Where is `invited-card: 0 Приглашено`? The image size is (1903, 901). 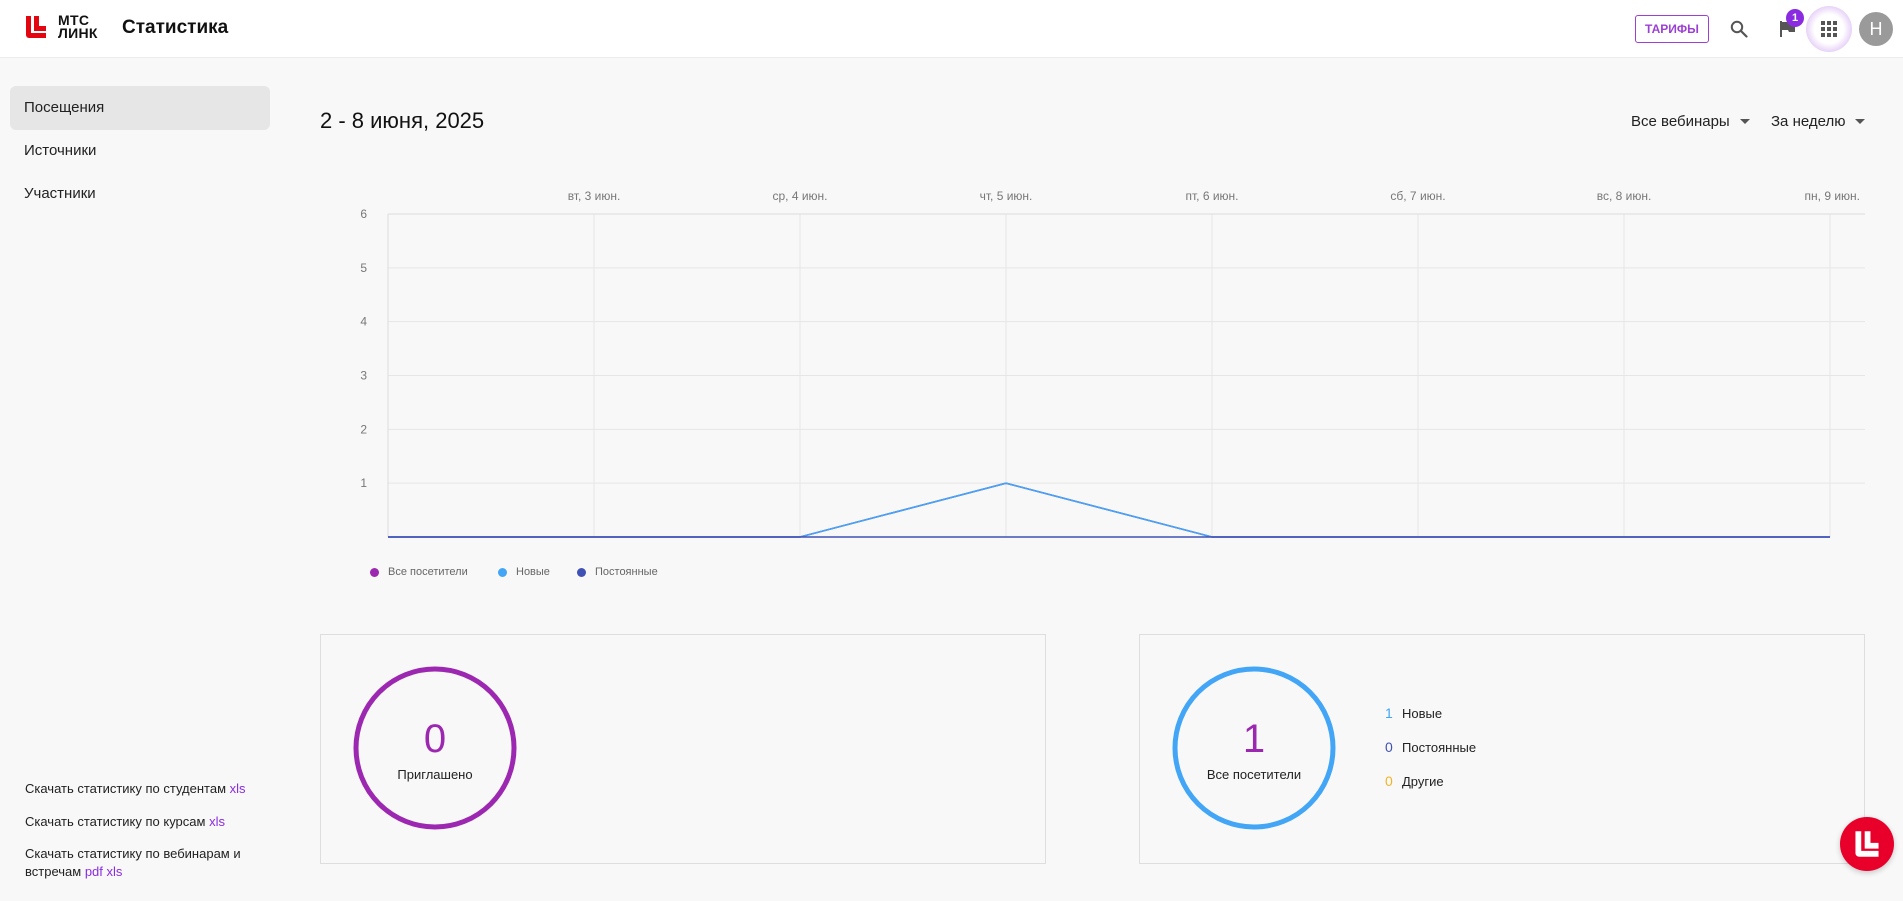
invited-card: 0 Приглашено is located at coordinates (683, 749).